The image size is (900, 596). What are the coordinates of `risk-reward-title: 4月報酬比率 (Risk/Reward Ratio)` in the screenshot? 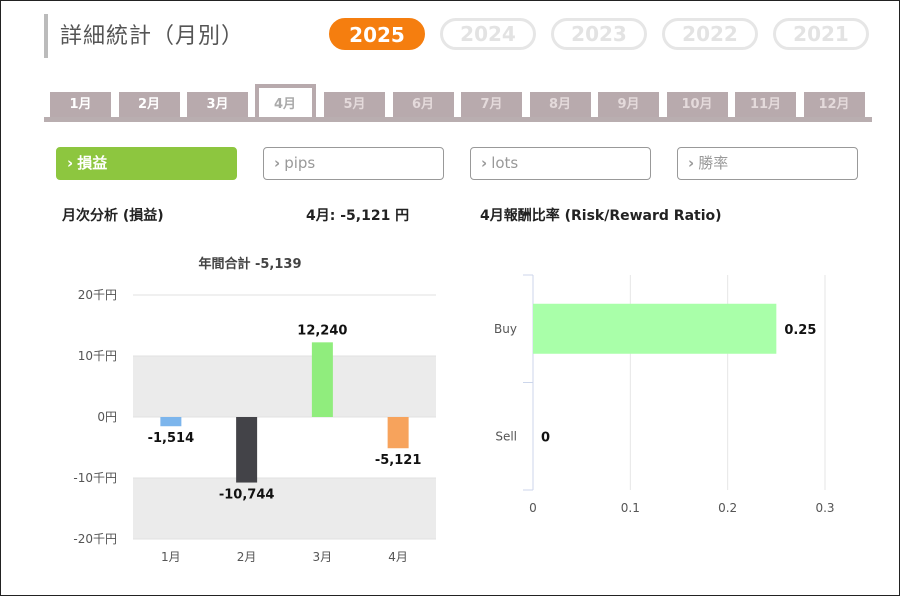 It's located at (601, 216).